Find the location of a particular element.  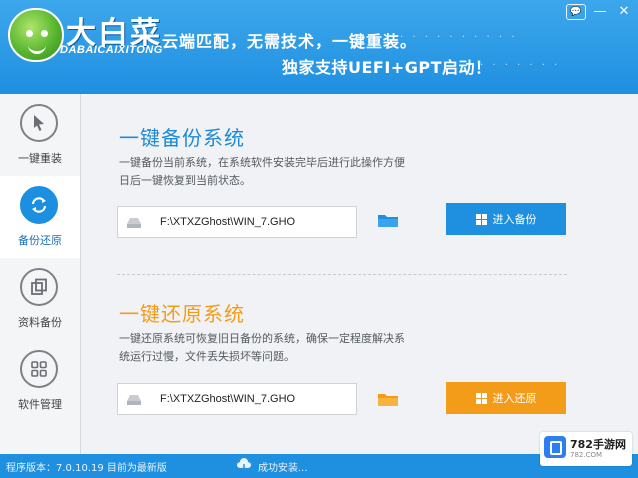

watermark-title: 782手游网 is located at coordinates (598, 444).